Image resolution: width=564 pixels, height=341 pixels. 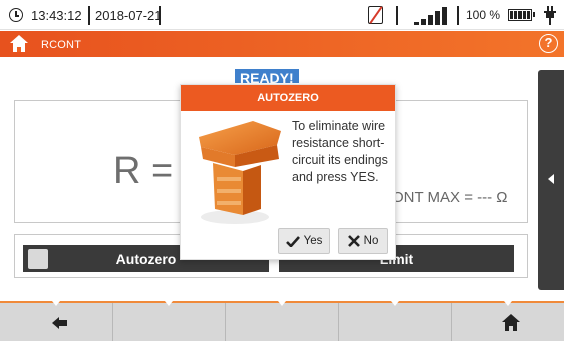 What do you see at coordinates (375, 15) in the screenshot?
I see `sd-card-missing-icon` at bounding box center [375, 15].